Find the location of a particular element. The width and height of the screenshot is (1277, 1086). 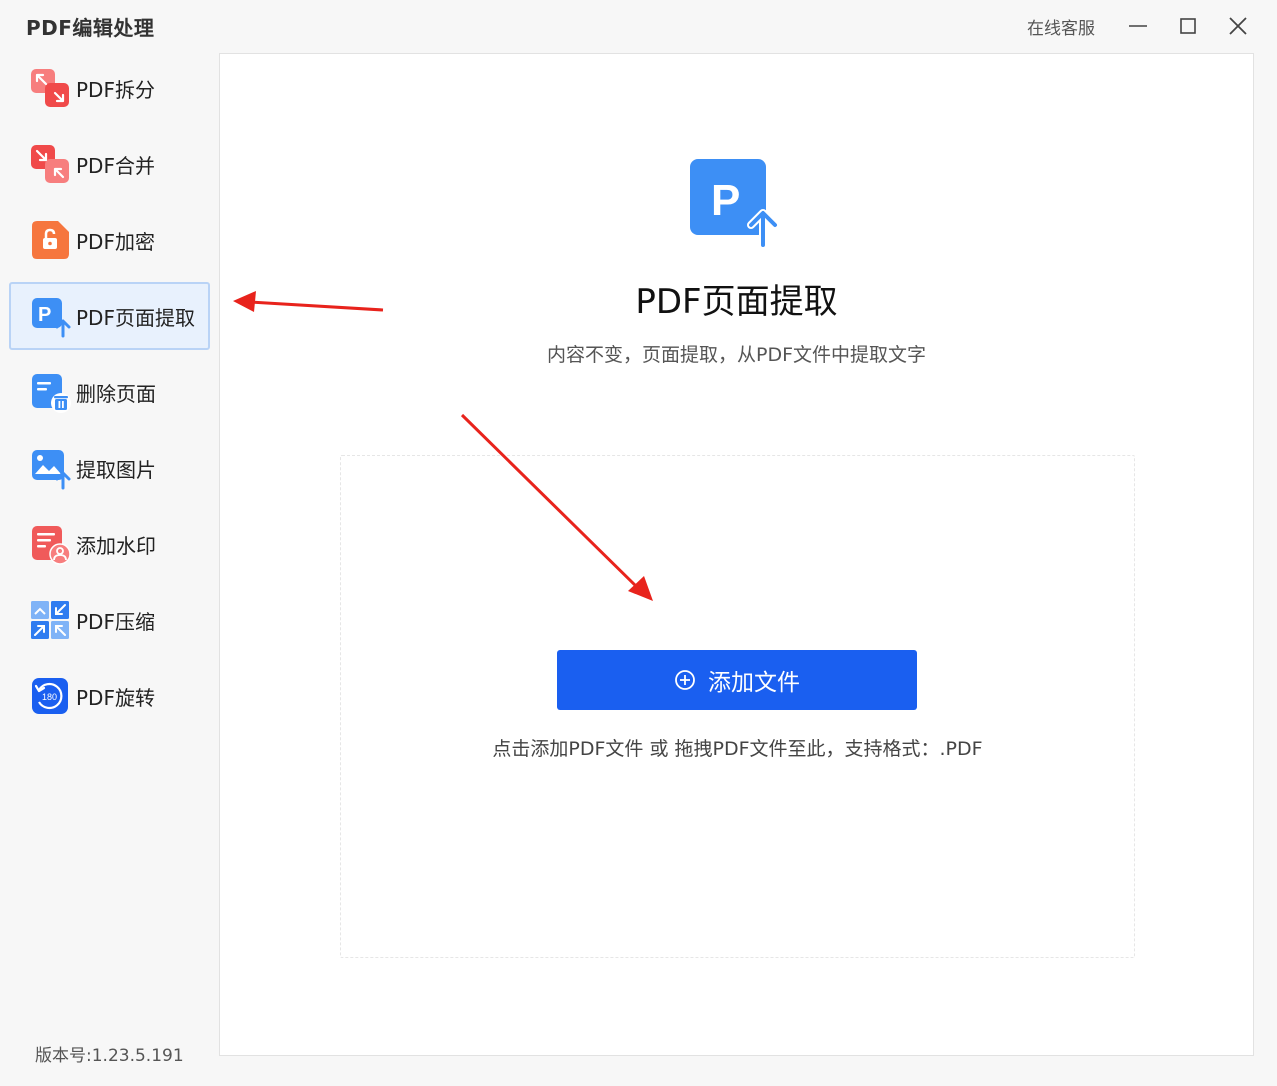

sidebar-item-label: PDF加密 is located at coordinates (115, 241).